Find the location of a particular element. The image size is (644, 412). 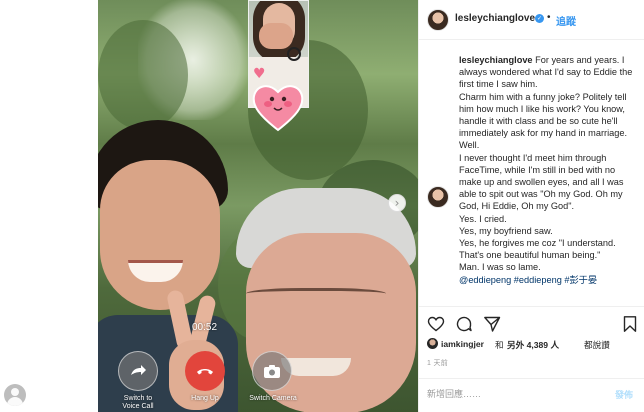

phone-hangup-icon is located at coordinates (205, 372).